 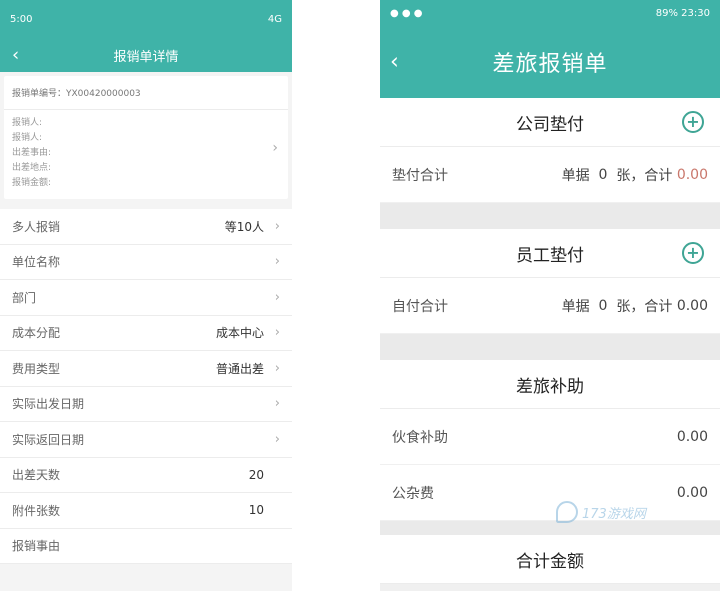 I want to click on section-header: 合计金额, so click(x=550, y=559).